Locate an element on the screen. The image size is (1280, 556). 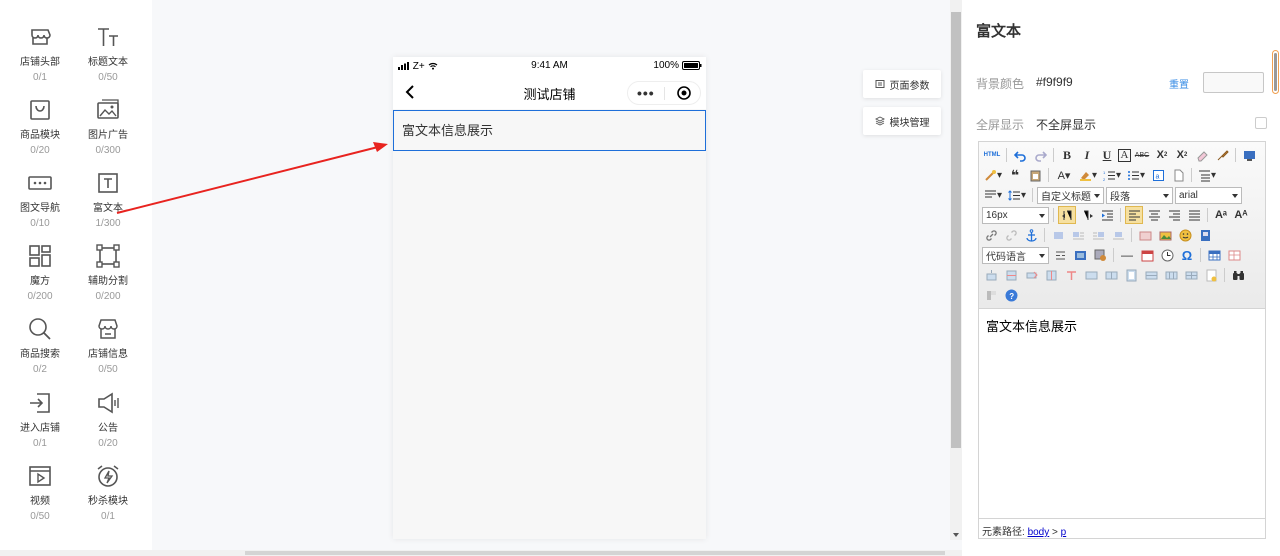
page-break-icon is located at coordinates (1060, 255).